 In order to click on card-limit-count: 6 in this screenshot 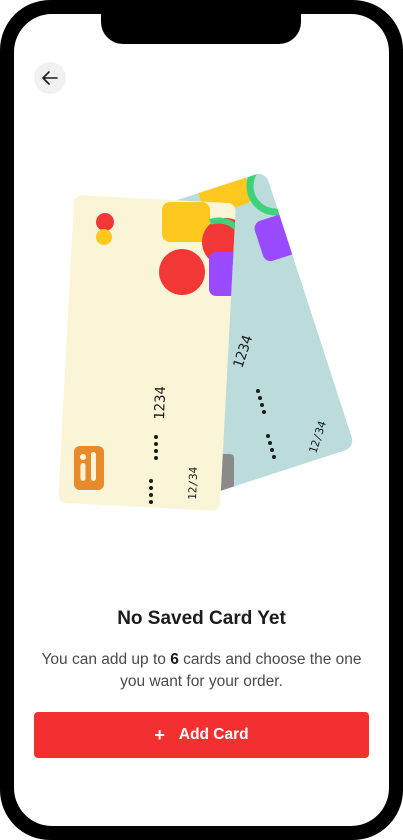, I will do `click(174, 659)`.